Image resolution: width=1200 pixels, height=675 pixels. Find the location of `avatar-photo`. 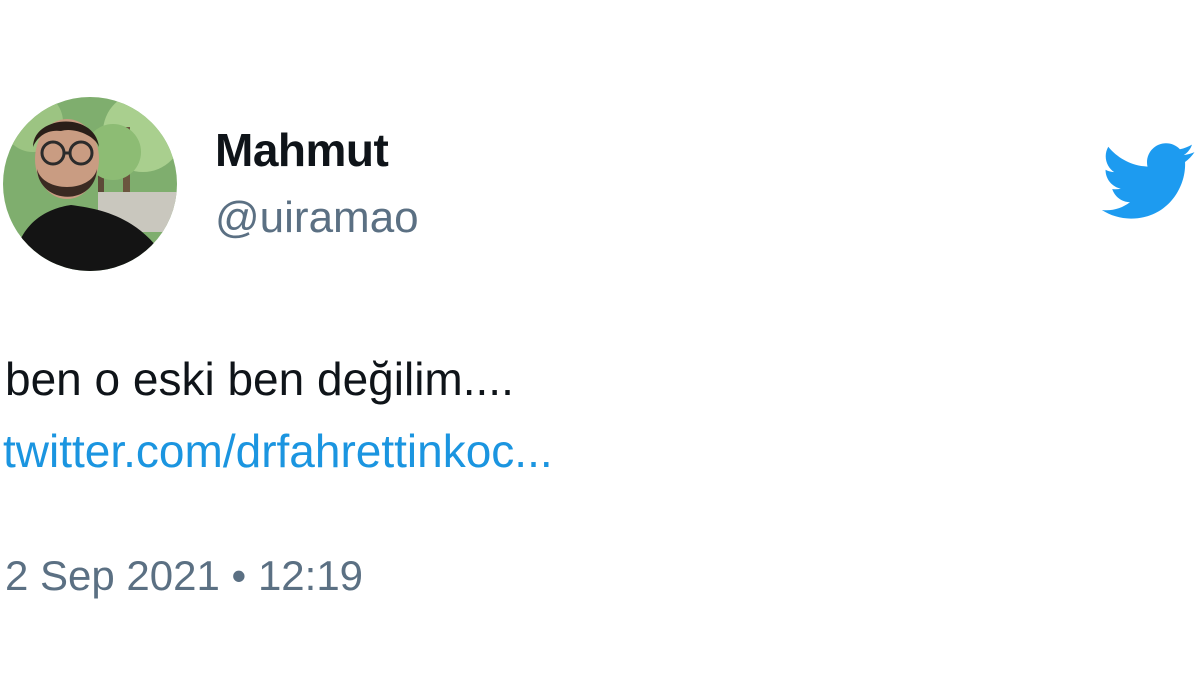

avatar-photo is located at coordinates (90, 184).